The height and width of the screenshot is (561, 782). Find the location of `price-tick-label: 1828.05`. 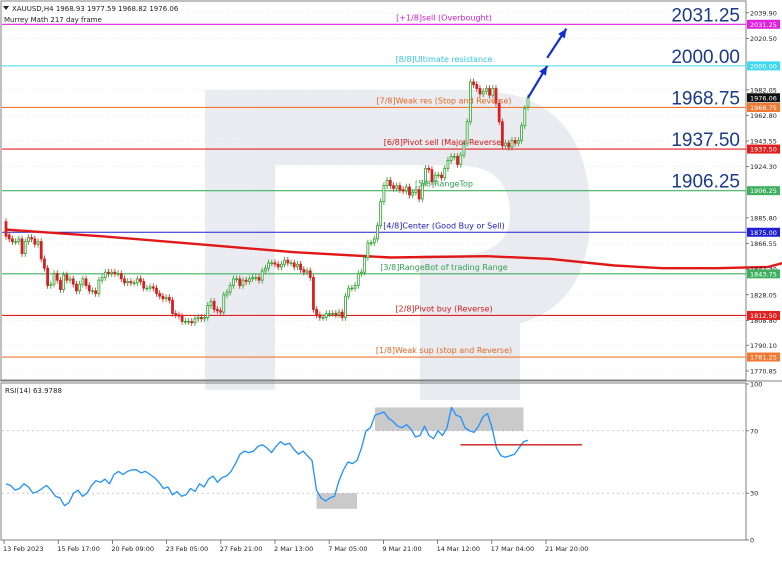

price-tick-label: 1828.05 is located at coordinates (763, 295).